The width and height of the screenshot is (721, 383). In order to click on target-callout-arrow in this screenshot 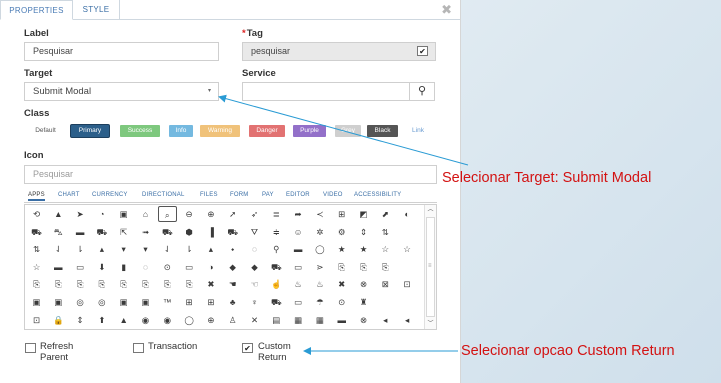, I will do `click(343, 130)`.